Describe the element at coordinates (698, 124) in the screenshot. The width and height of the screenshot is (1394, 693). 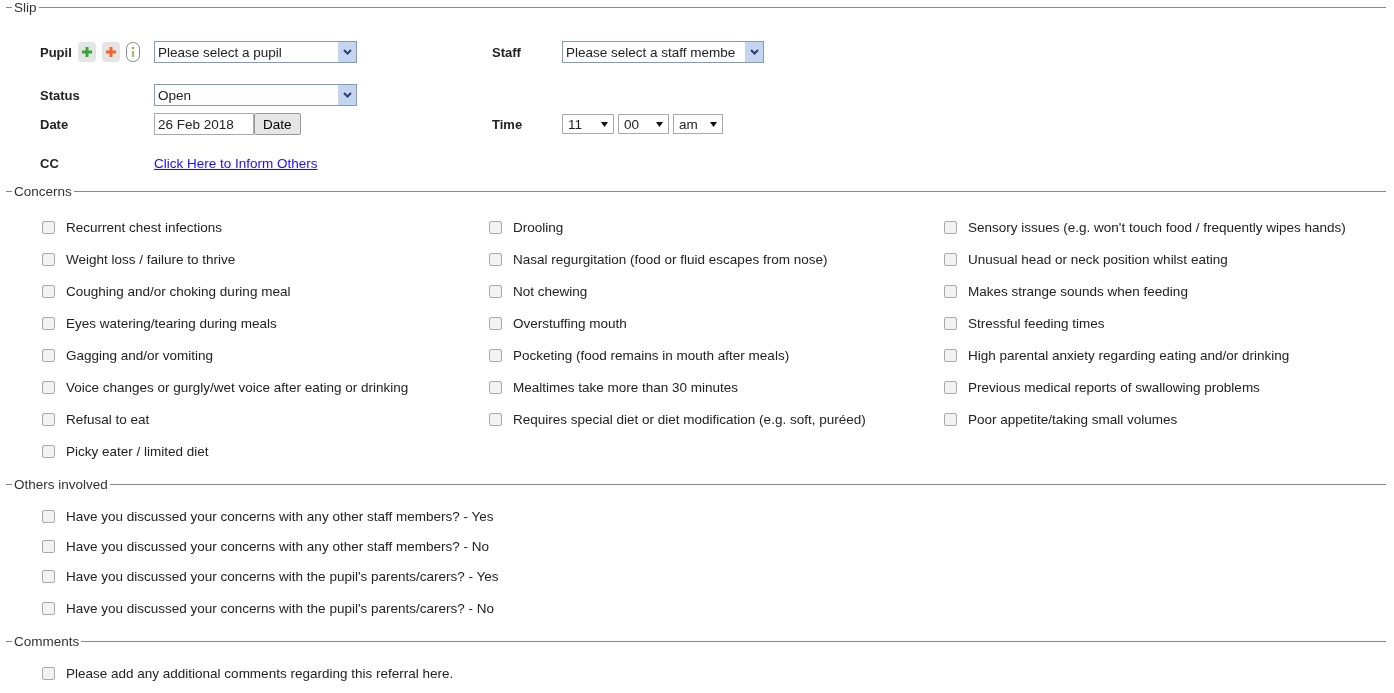
I see `period-select: am` at that location.